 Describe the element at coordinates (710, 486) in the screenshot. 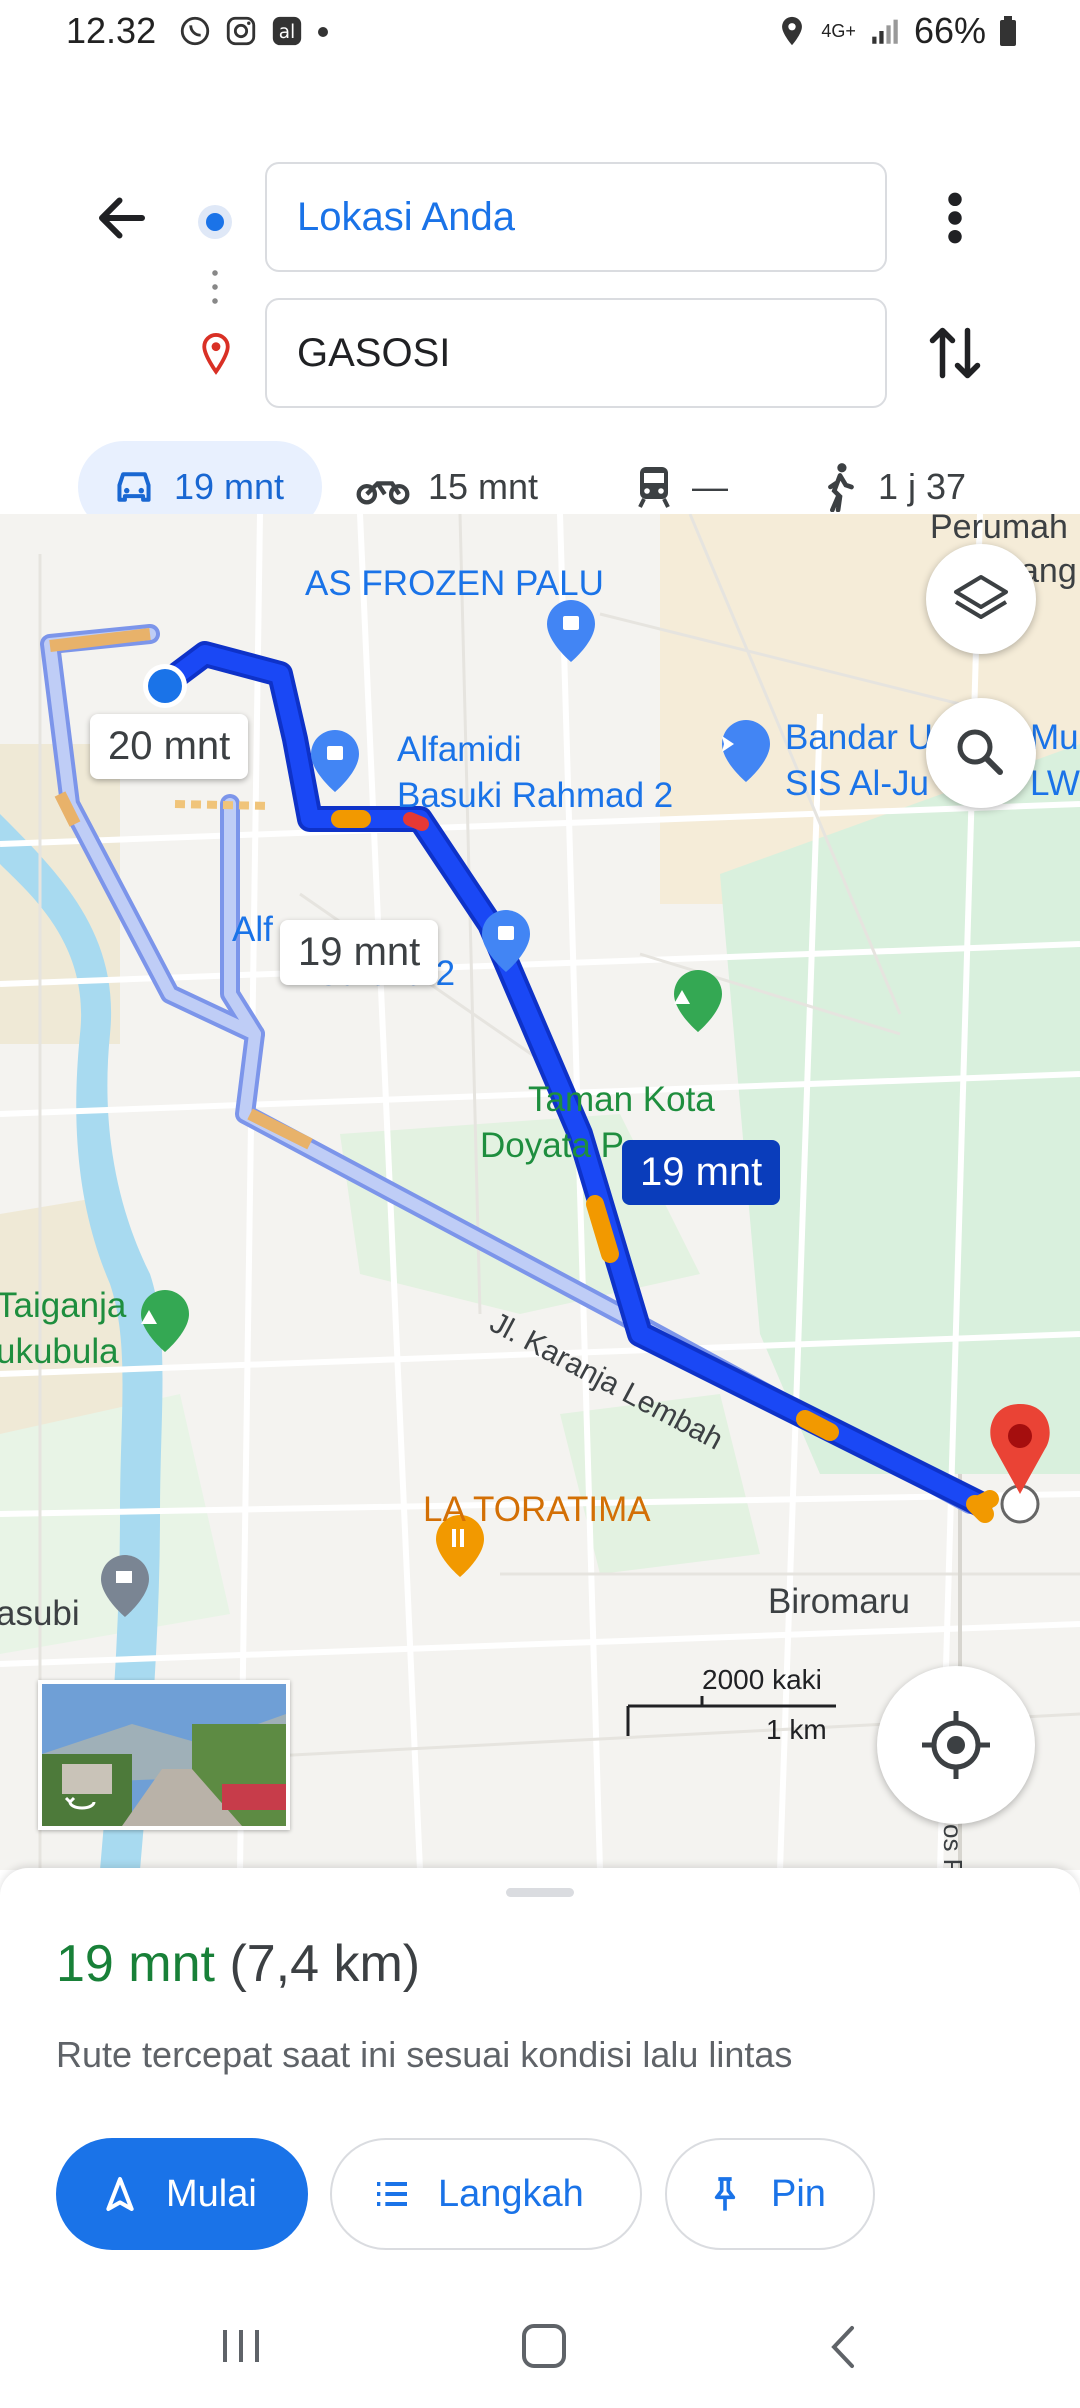

I see `mode-transit-label: —` at that location.